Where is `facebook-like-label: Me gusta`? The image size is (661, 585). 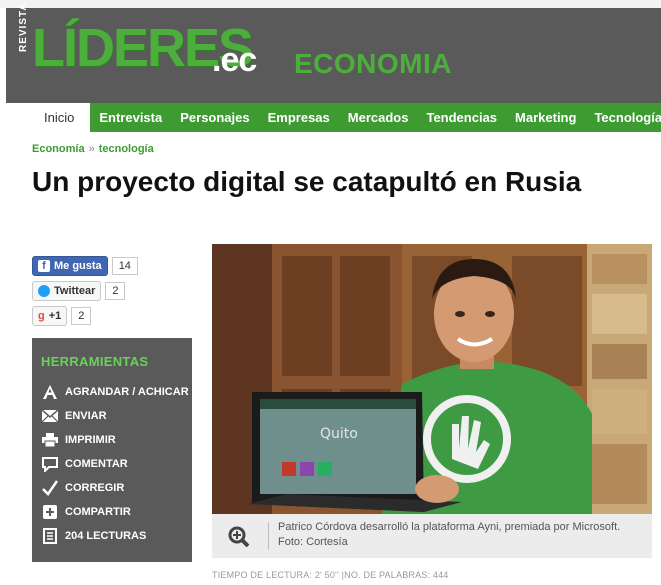
facebook-like-label: Me gusta is located at coordinates (78, 266).